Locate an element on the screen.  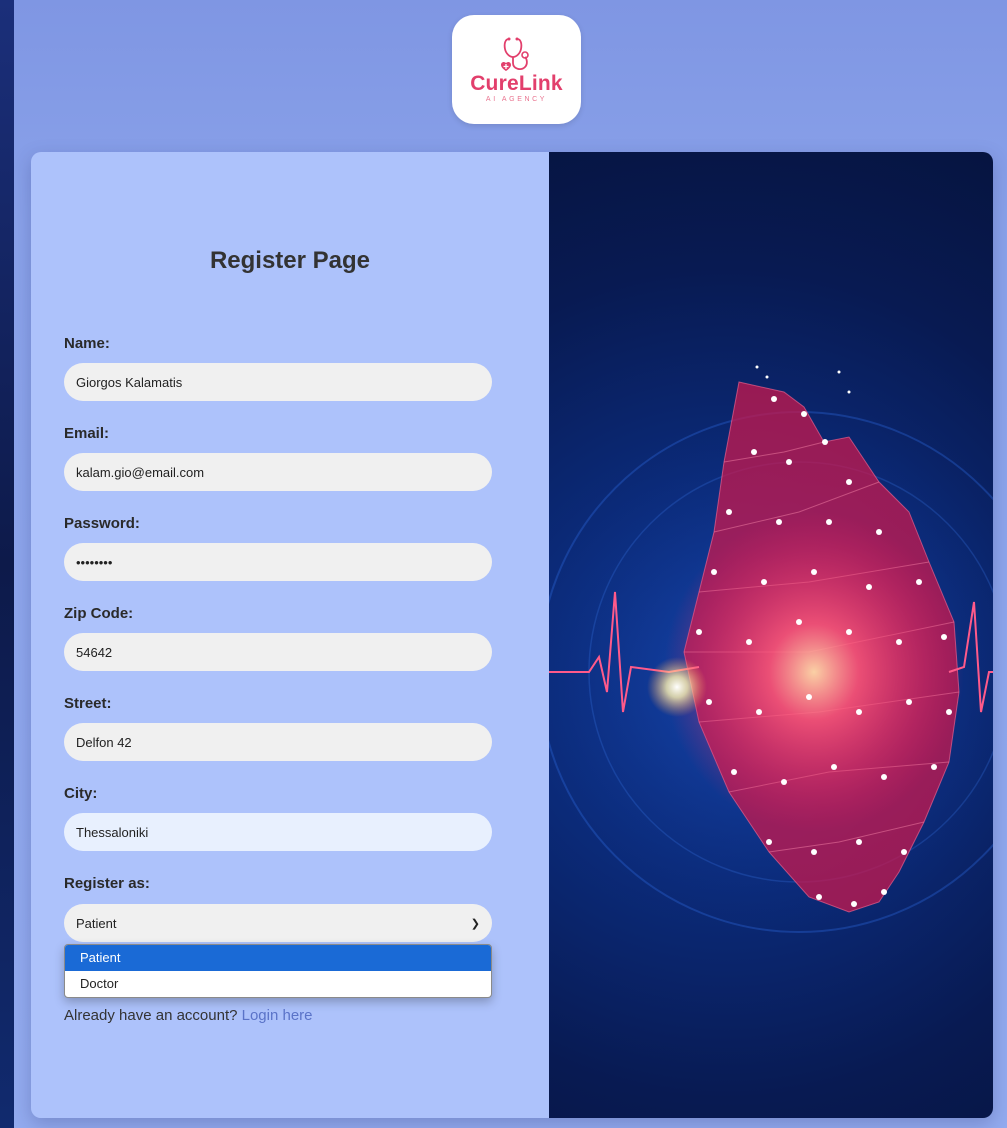
page-title: Register Page is located at coordinates (290, 260).